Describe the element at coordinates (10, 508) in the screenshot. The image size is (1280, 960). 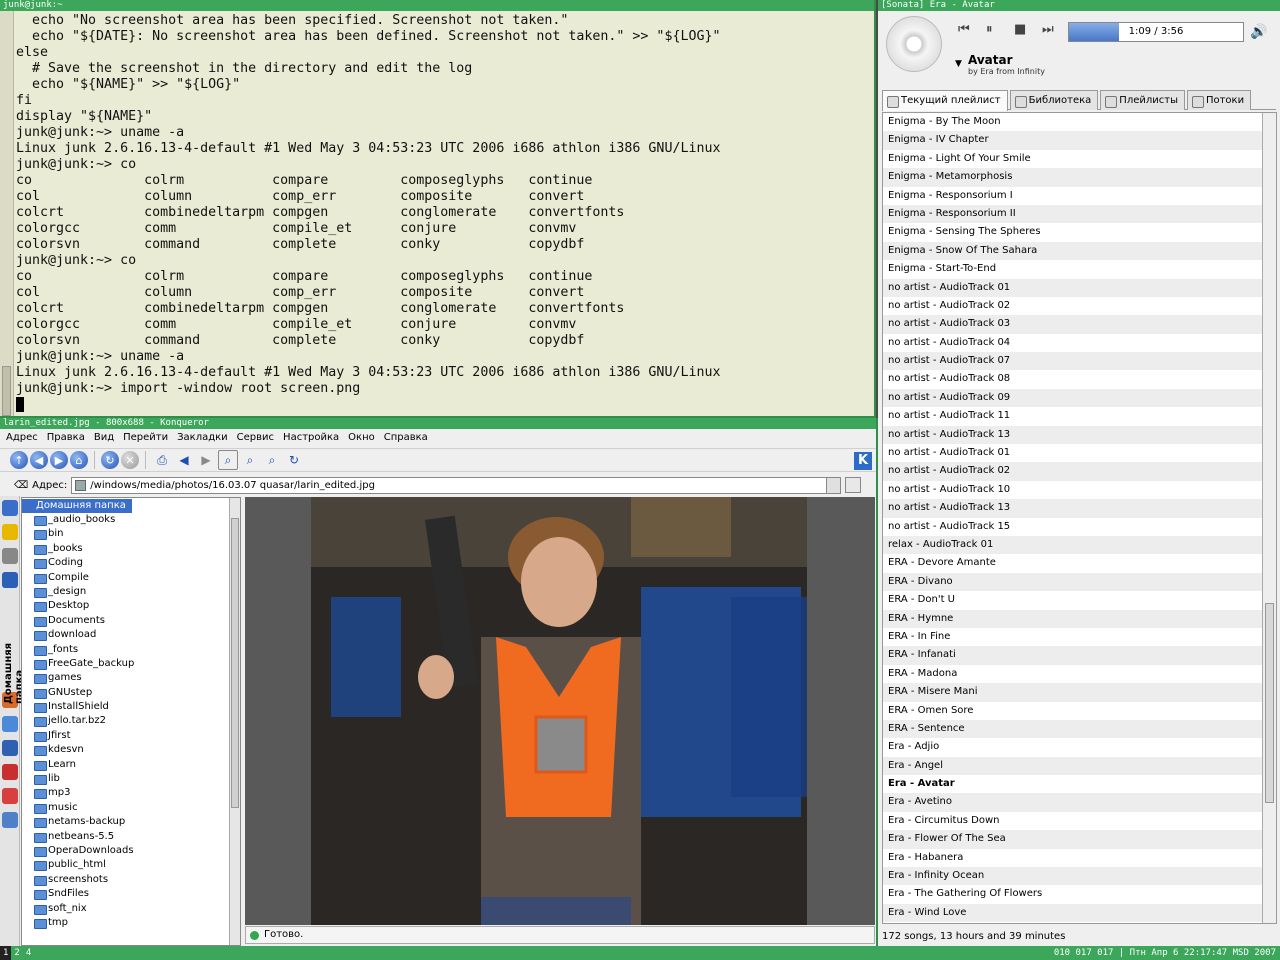
I see `bookmarks-icon` at that location.